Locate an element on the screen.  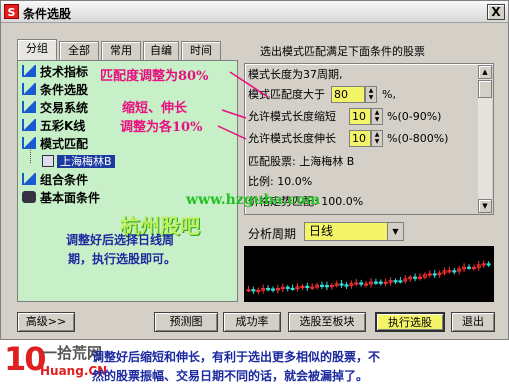
bottom-note-line-1: 调整好后缩短和伸长，有利于选出更多相似的股票，不 is located at coordinates (236, 357).